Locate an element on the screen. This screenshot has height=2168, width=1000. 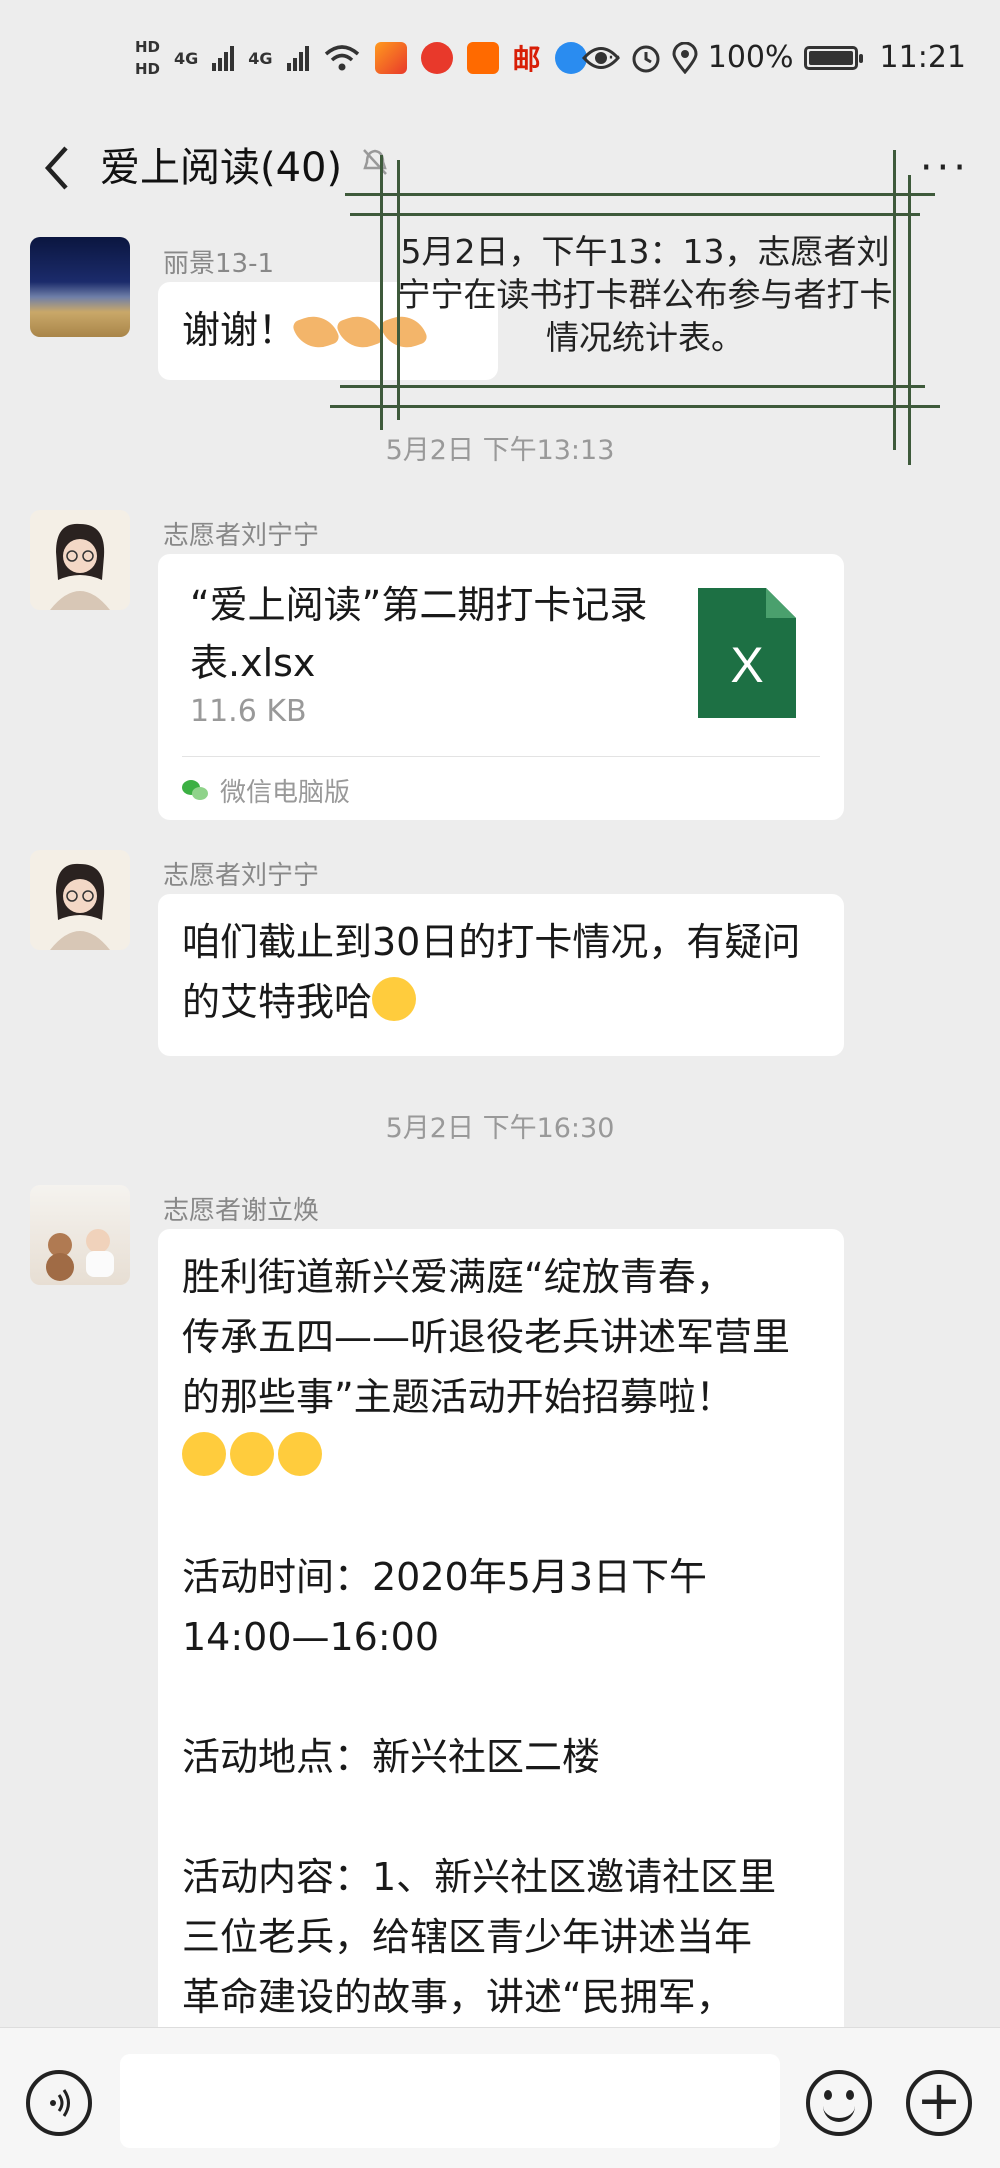
sender-name: 丽景13-1 is located at coordinates (219, 264).